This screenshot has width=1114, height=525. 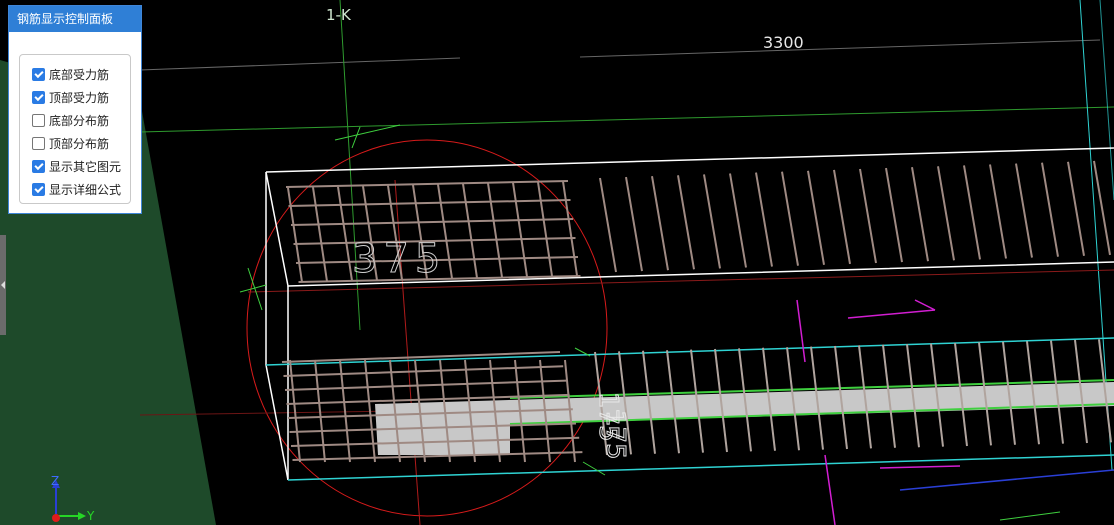 I want to click on panel-collapse-handle, so click(x=3, y=285).